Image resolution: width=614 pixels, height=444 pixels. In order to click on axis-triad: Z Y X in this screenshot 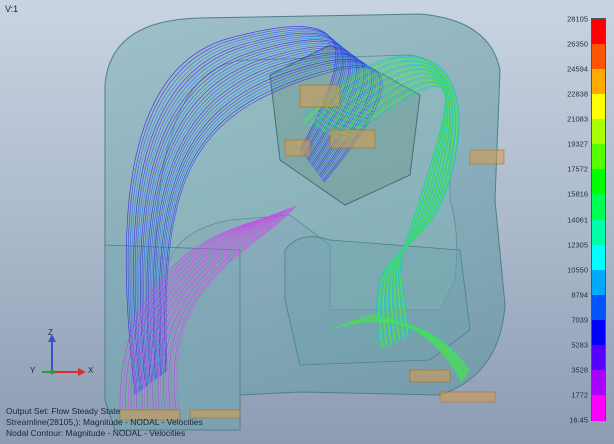, I will do `click(63, 356)`.